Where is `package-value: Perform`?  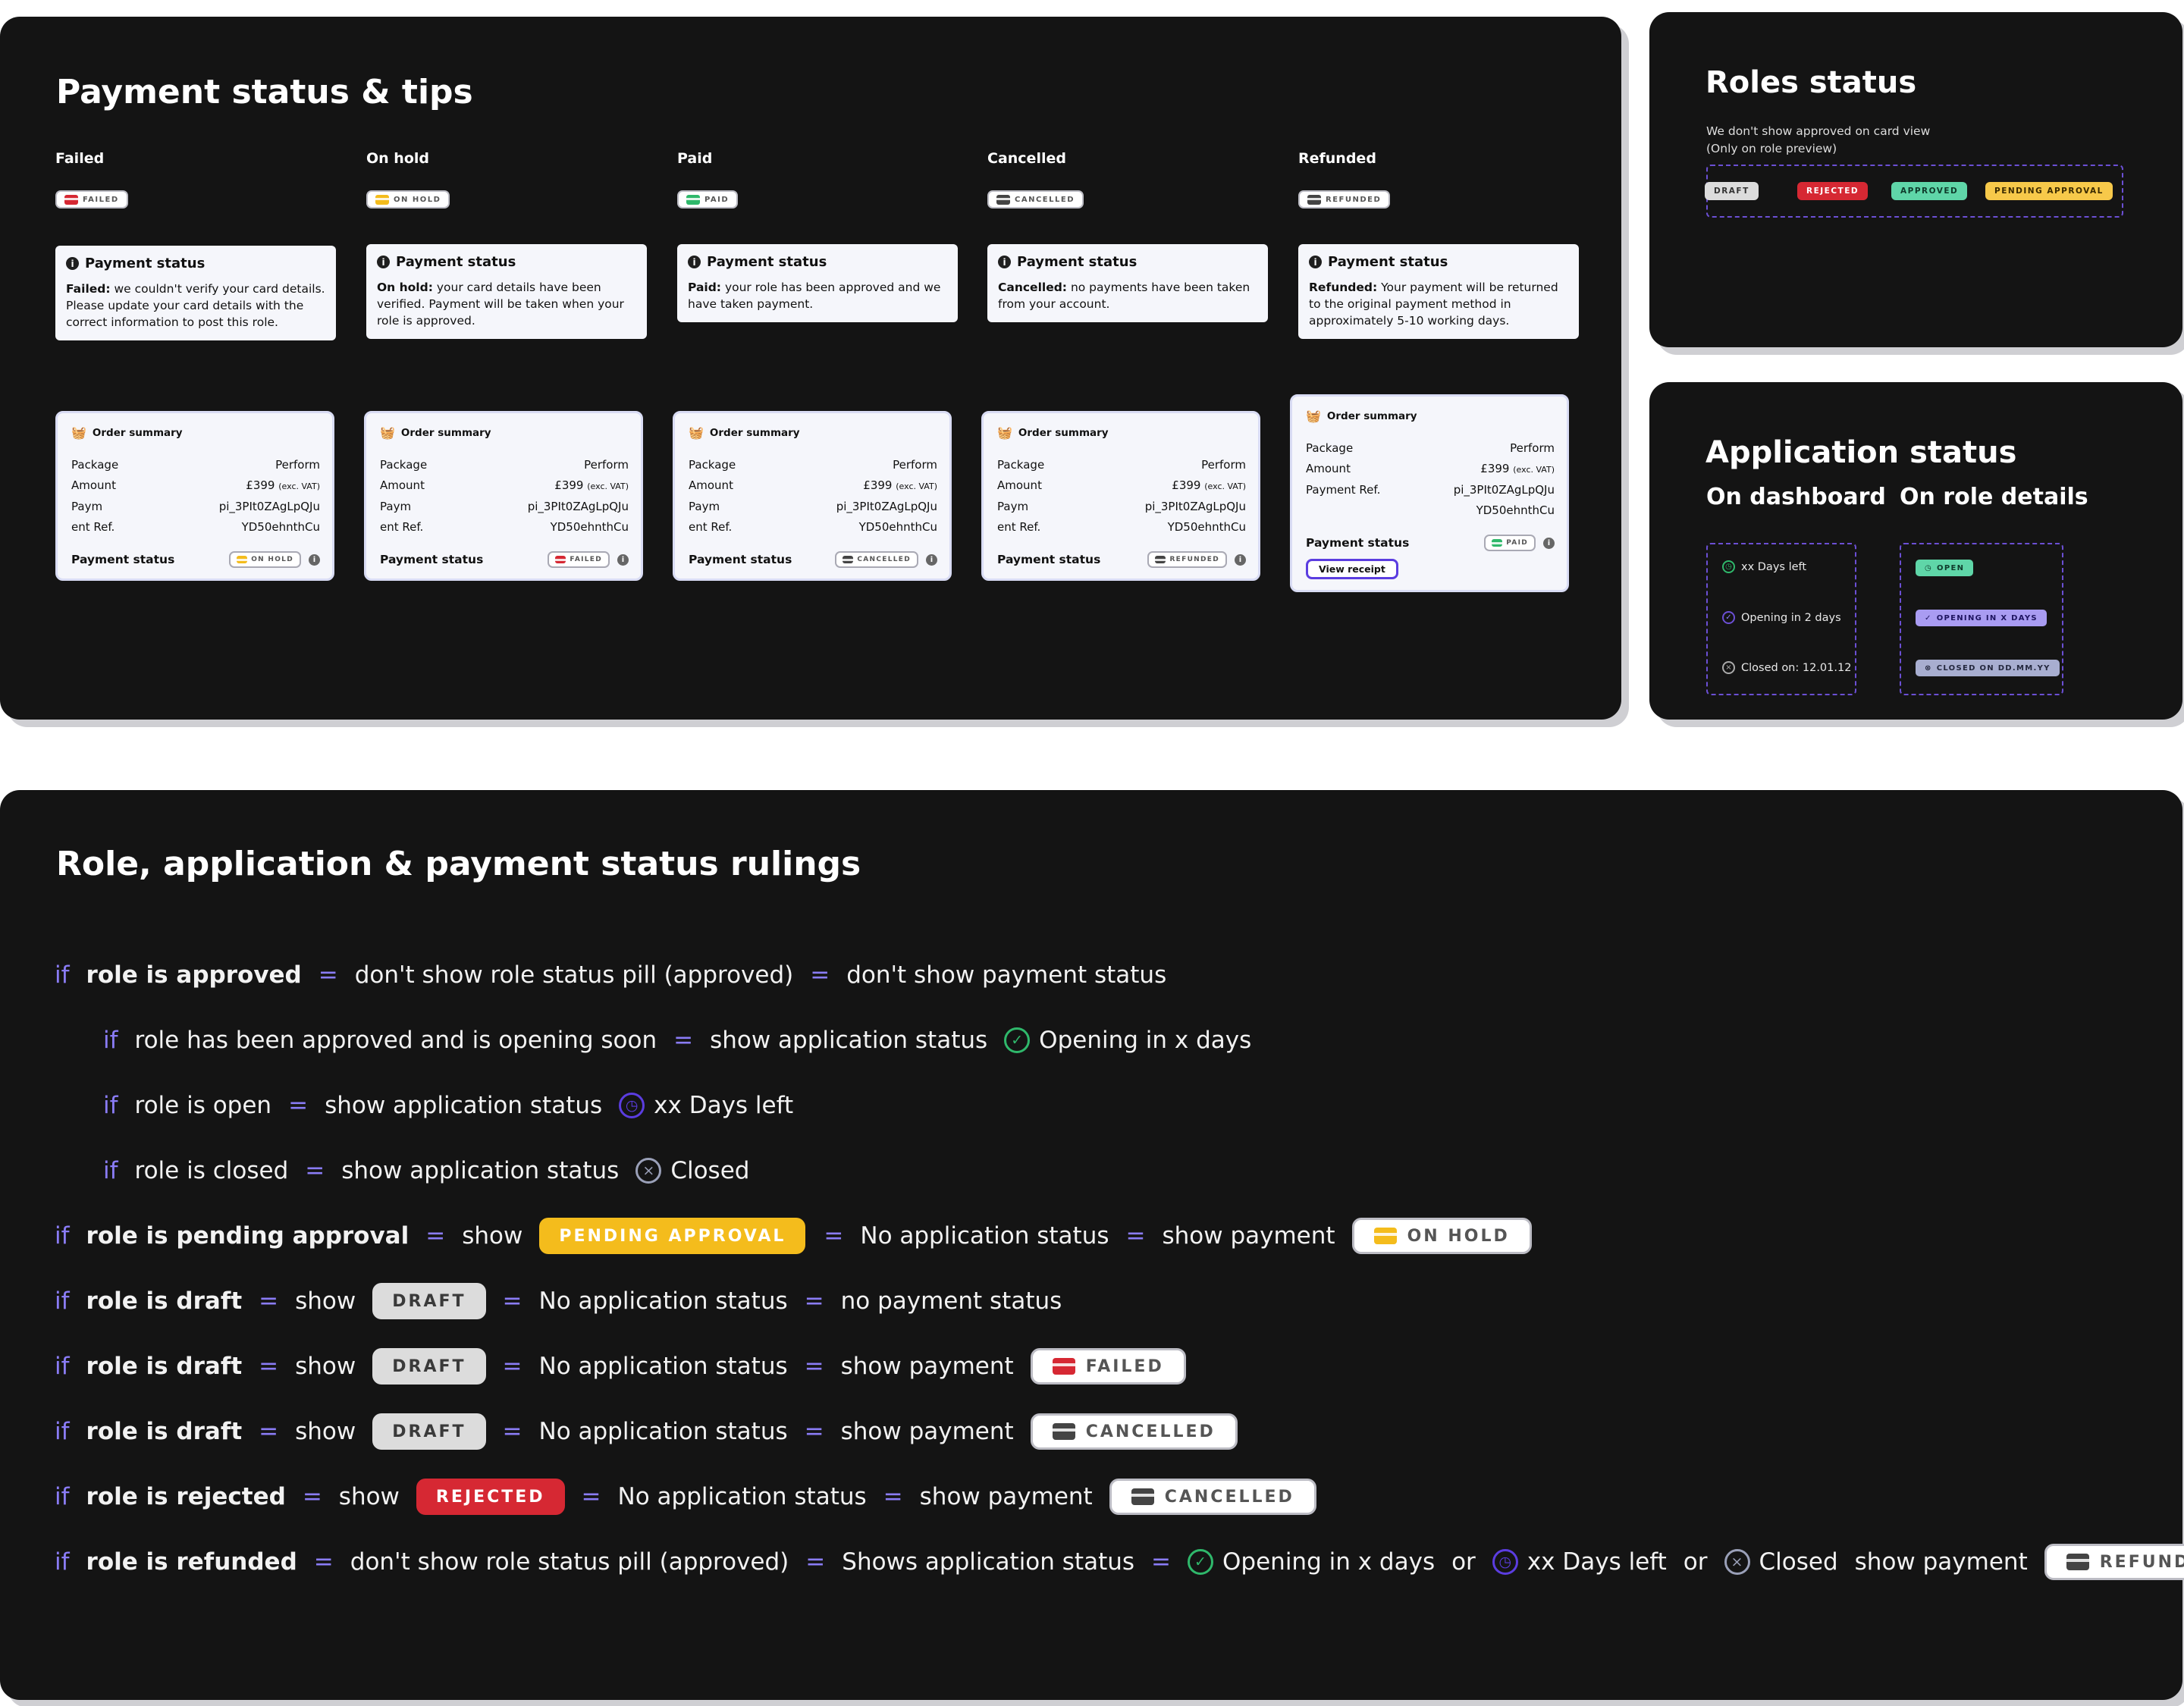 package-value: Perform is located at coordinates (297, 465).